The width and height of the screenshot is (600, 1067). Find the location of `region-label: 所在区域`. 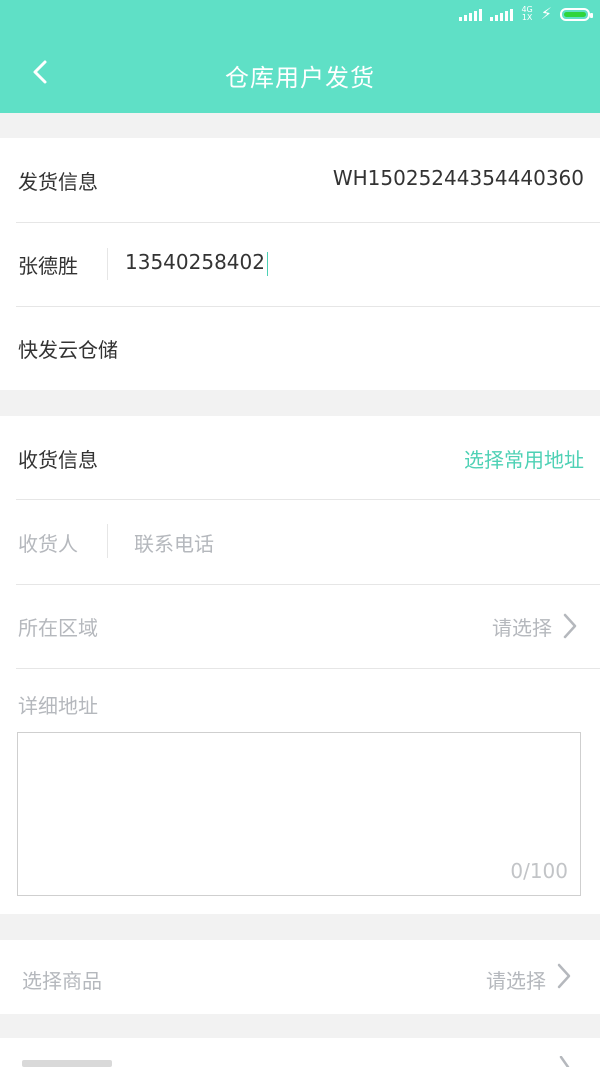

region-label: 所在区域 is located at coordinates (58, 628).